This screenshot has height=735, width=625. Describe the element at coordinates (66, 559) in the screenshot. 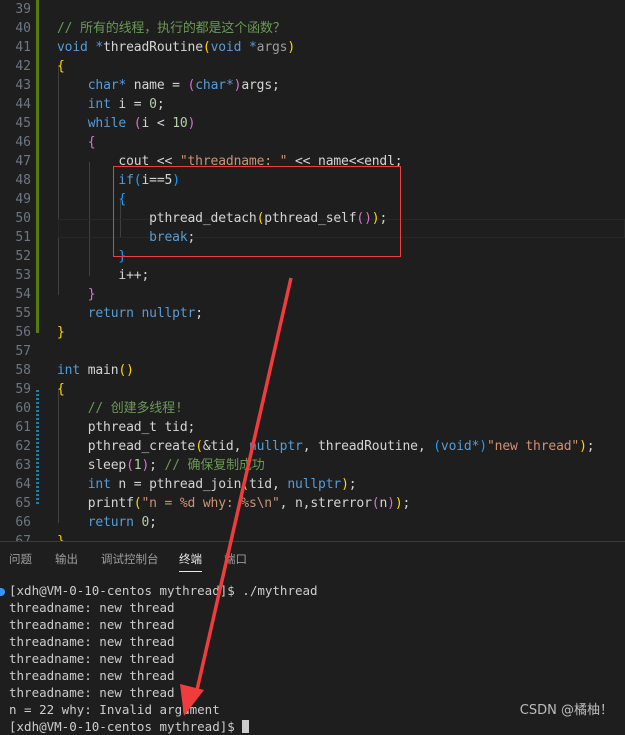

I see `tab-output: 输出` at that location.